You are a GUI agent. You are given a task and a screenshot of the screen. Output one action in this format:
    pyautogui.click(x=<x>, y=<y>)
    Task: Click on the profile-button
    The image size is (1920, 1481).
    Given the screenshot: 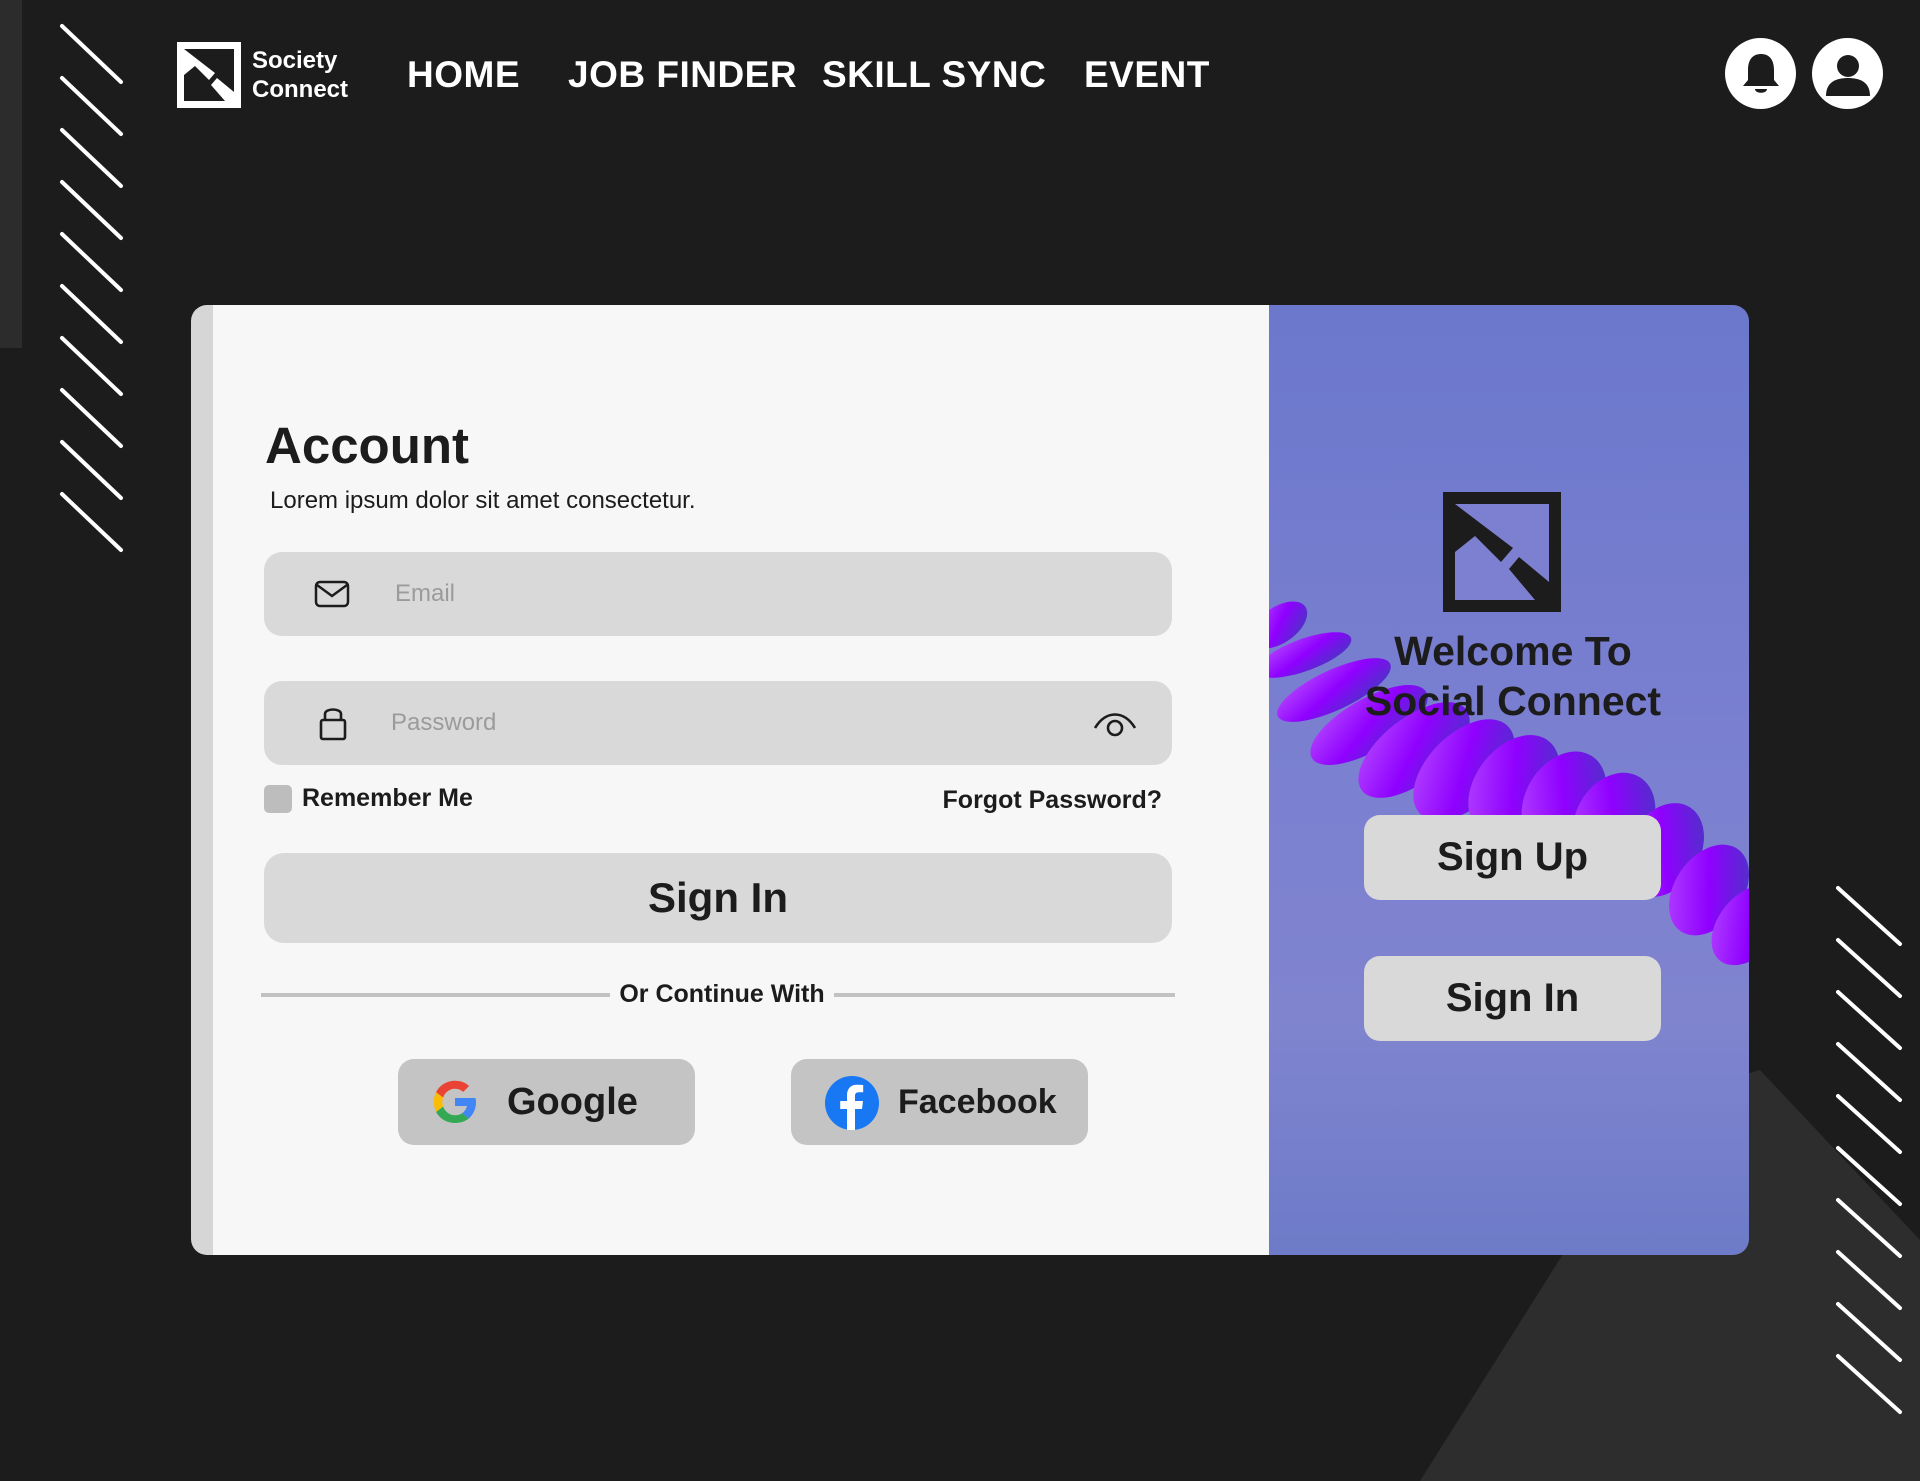 What is the action you would take?
    pyautogui.click(x=1847, y=73)
    